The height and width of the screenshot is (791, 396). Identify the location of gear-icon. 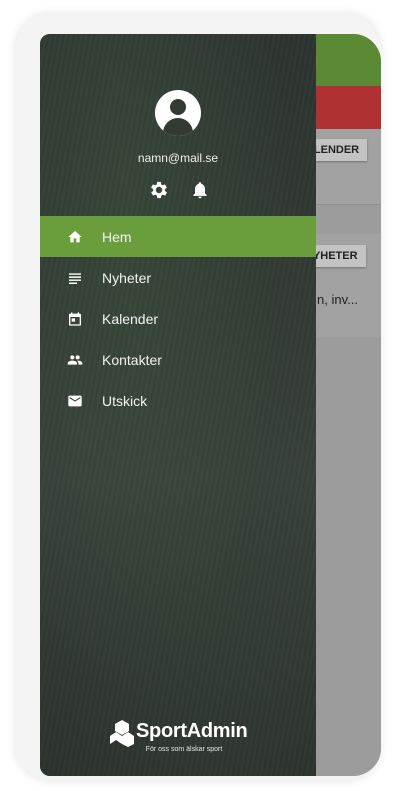
(159, 190).